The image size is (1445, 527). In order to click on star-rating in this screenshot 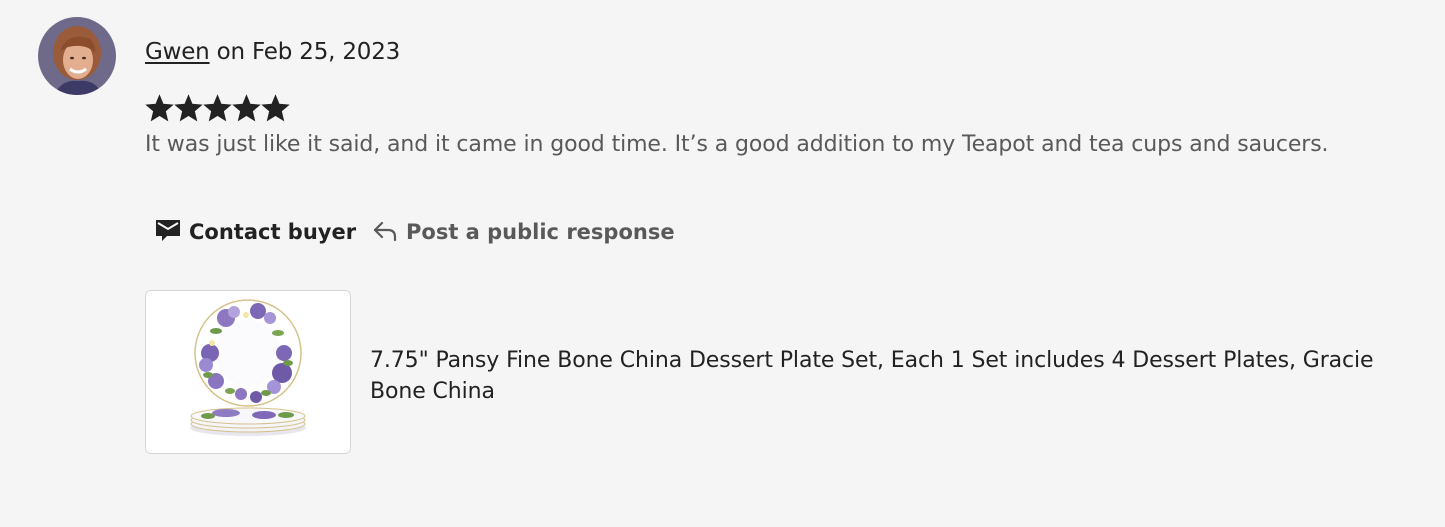, I will do `click(217, 108)`.